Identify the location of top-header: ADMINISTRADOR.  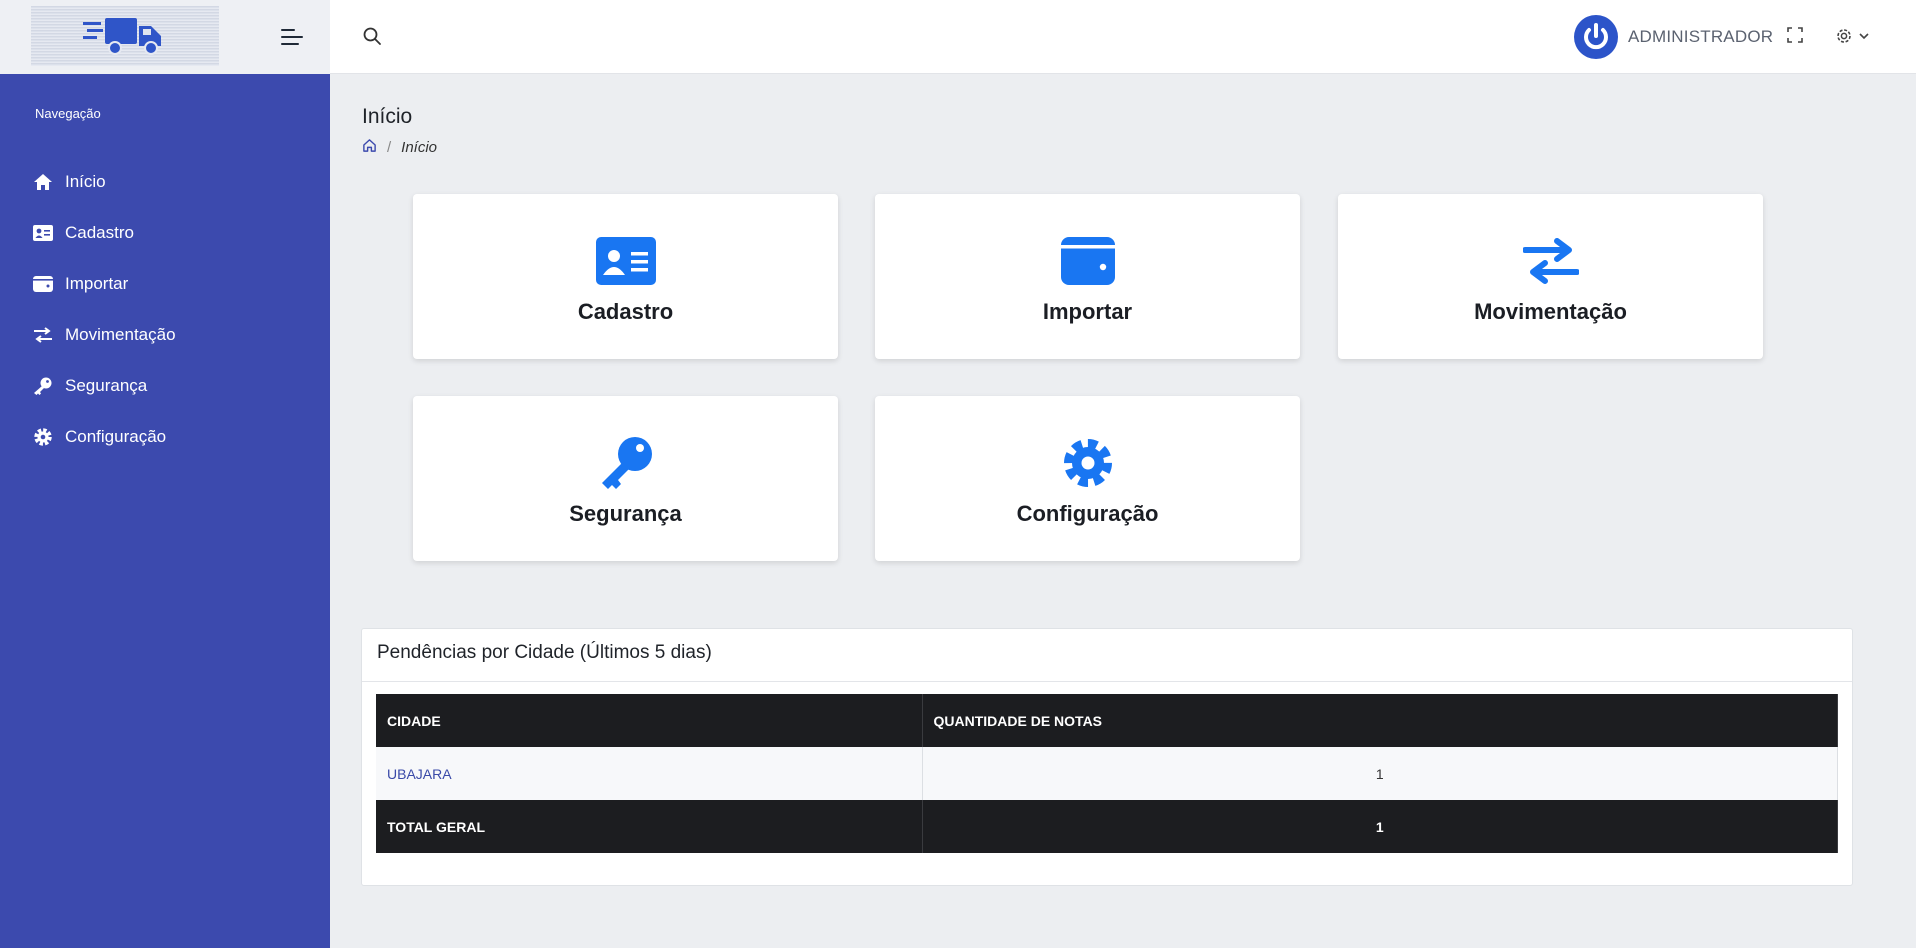
(958, 37).